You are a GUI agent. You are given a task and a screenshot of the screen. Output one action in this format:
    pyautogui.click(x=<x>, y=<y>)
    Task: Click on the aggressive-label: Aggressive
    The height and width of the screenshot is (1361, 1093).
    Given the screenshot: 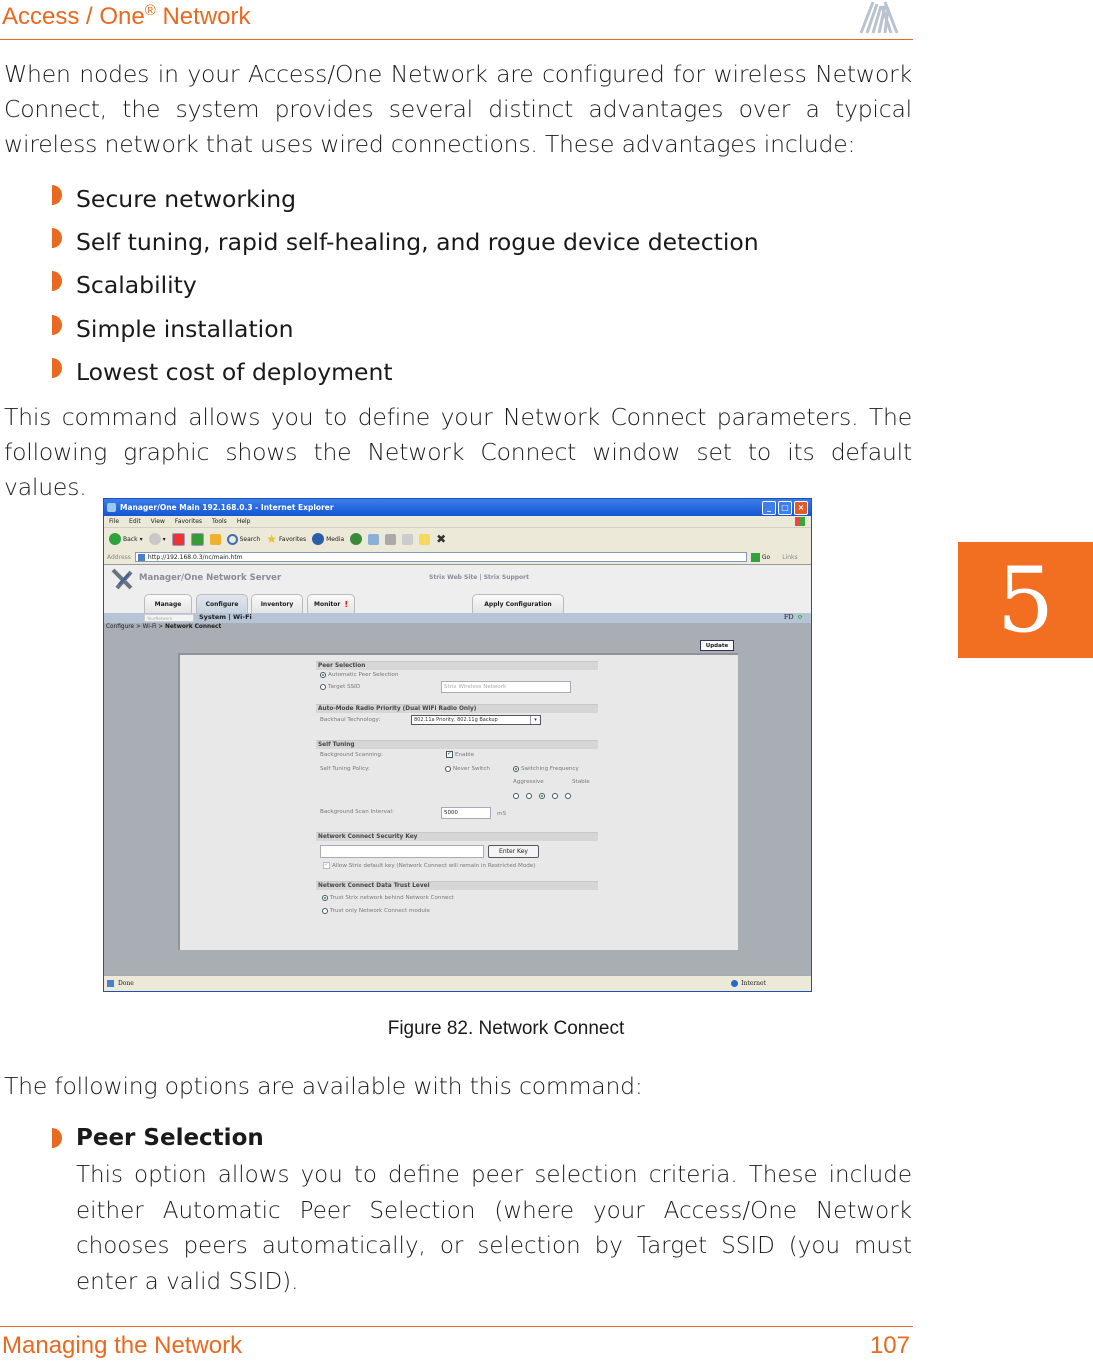 What is the action you would take?
    pyautogui.click(x=528, y=782)
    